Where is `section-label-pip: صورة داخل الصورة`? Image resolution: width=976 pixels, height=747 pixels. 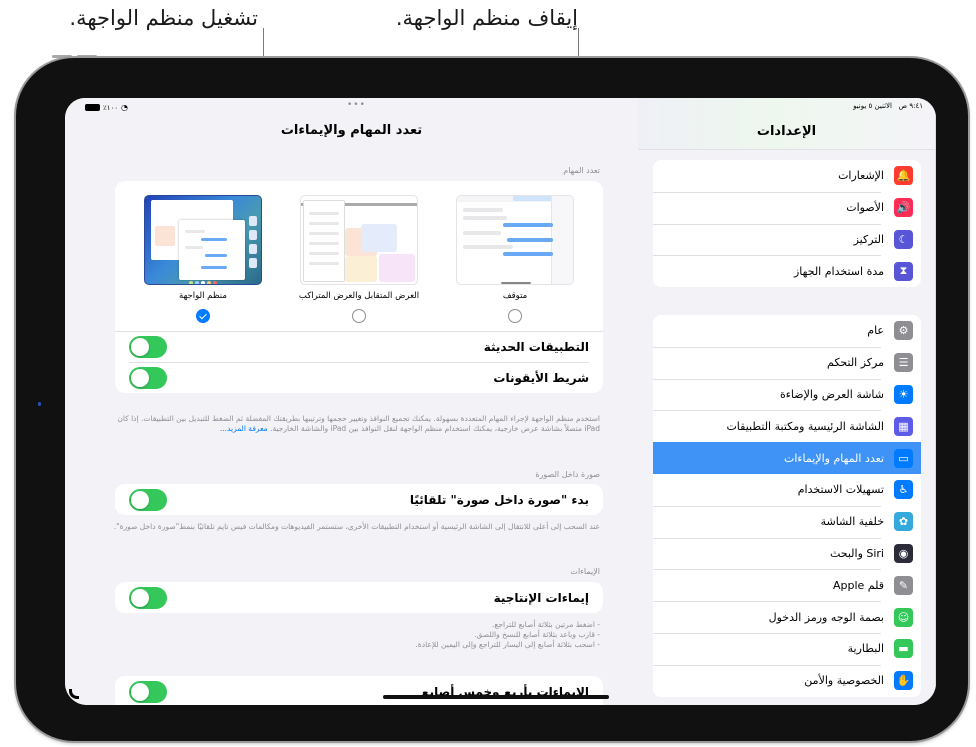 section-label-pip: صورة داخل الصورة is located at coordinates (567, 474).